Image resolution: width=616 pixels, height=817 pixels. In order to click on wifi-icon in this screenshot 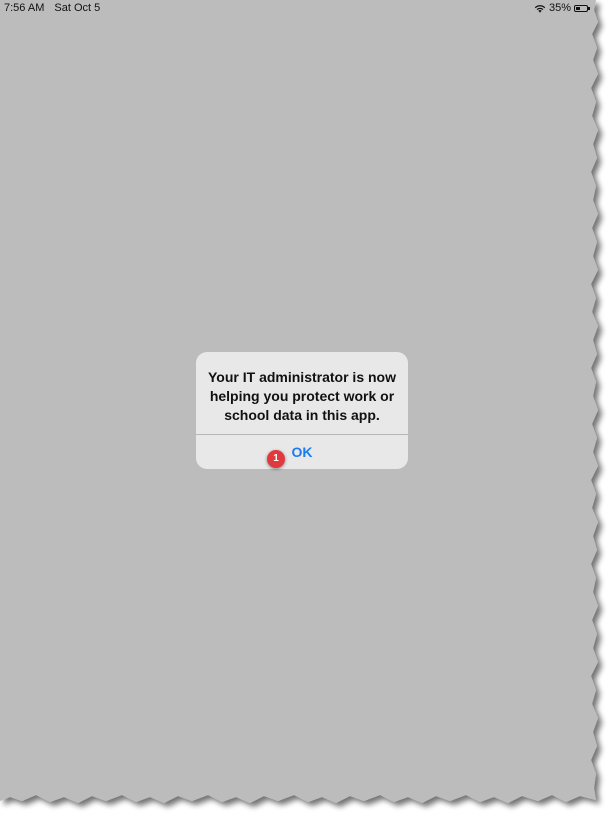, I will do `click(540, 8)`.